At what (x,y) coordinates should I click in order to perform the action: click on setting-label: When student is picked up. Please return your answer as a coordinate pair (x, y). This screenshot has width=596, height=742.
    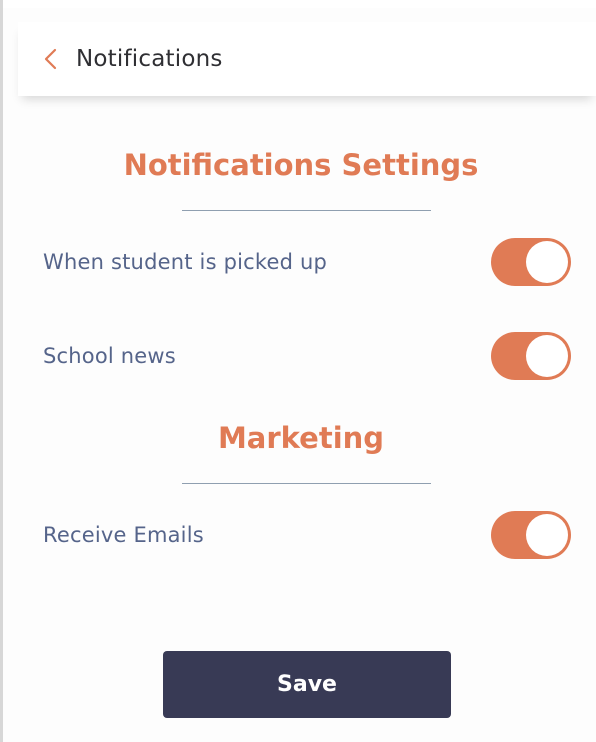
    Looking at the image, I should click on (185, 262).